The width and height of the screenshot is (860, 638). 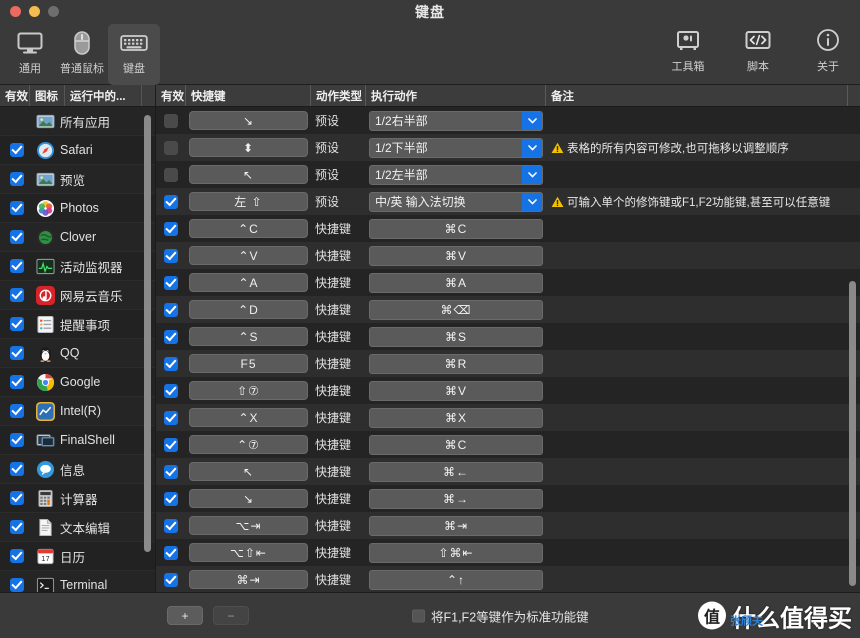 What do you see at coordinates (703, 201) in the screenshot?
I see `note-cell: 可输入单个的修饰键或F1,F2功能键,甚至可以任意键` at bounding box center [703, 201].